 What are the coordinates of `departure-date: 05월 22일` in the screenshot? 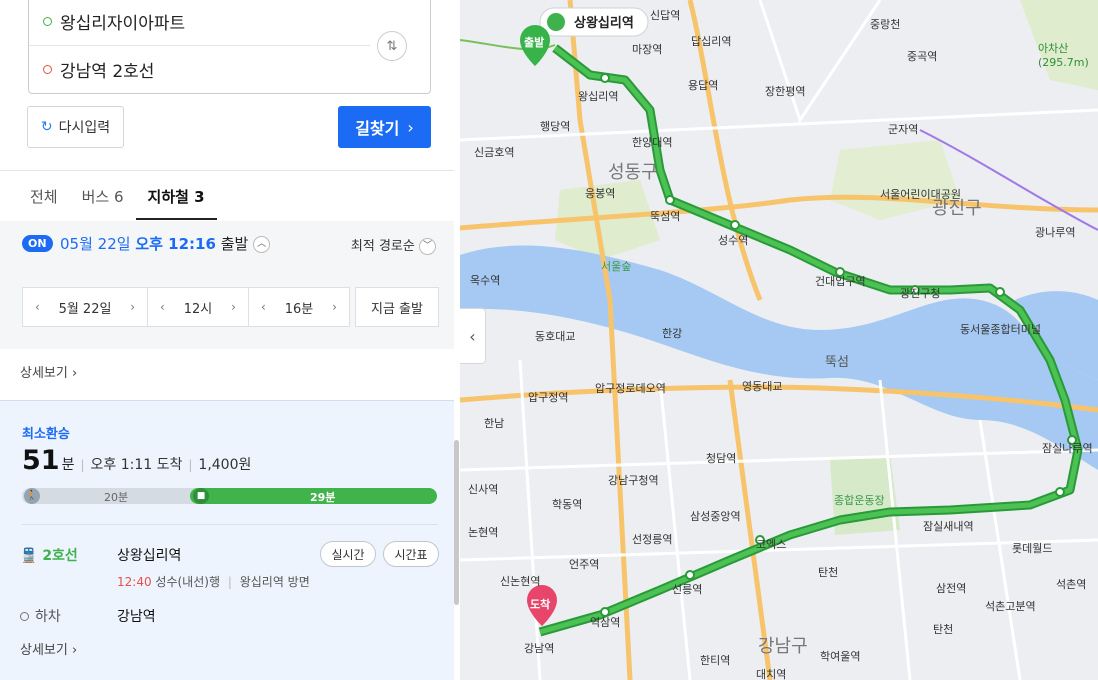 It's located at (95, 244).